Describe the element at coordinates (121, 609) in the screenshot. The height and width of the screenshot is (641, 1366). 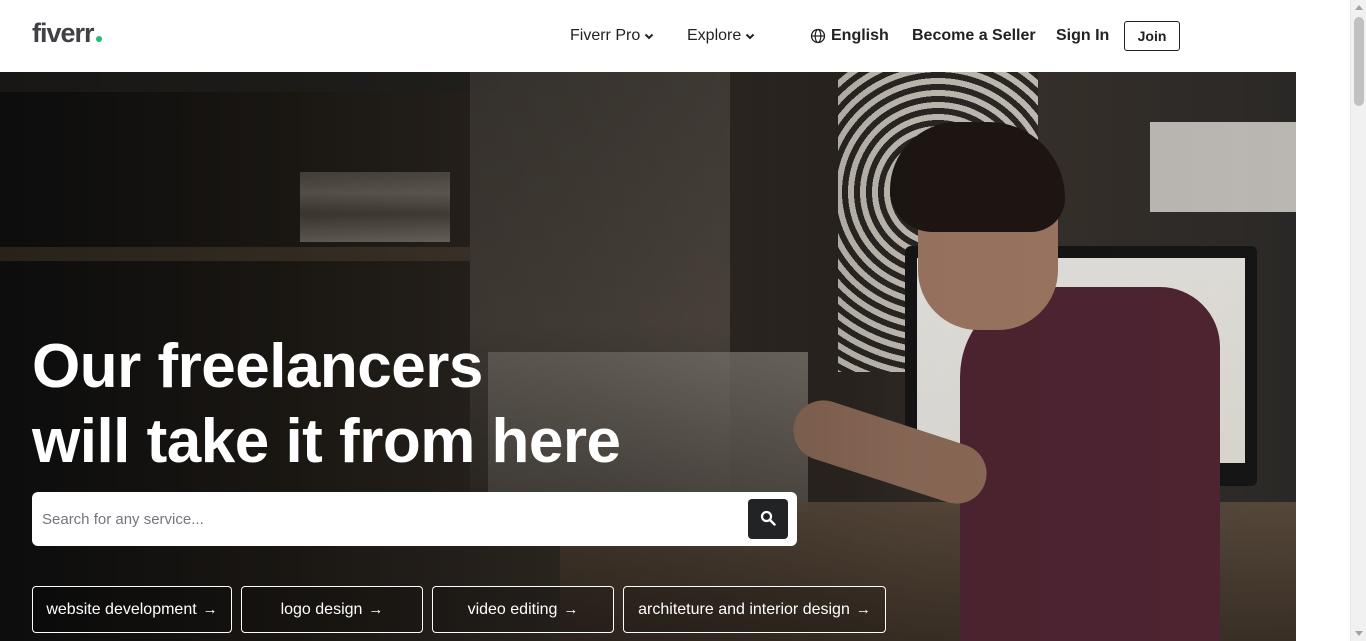
I see `chip-label: website development` at that location.